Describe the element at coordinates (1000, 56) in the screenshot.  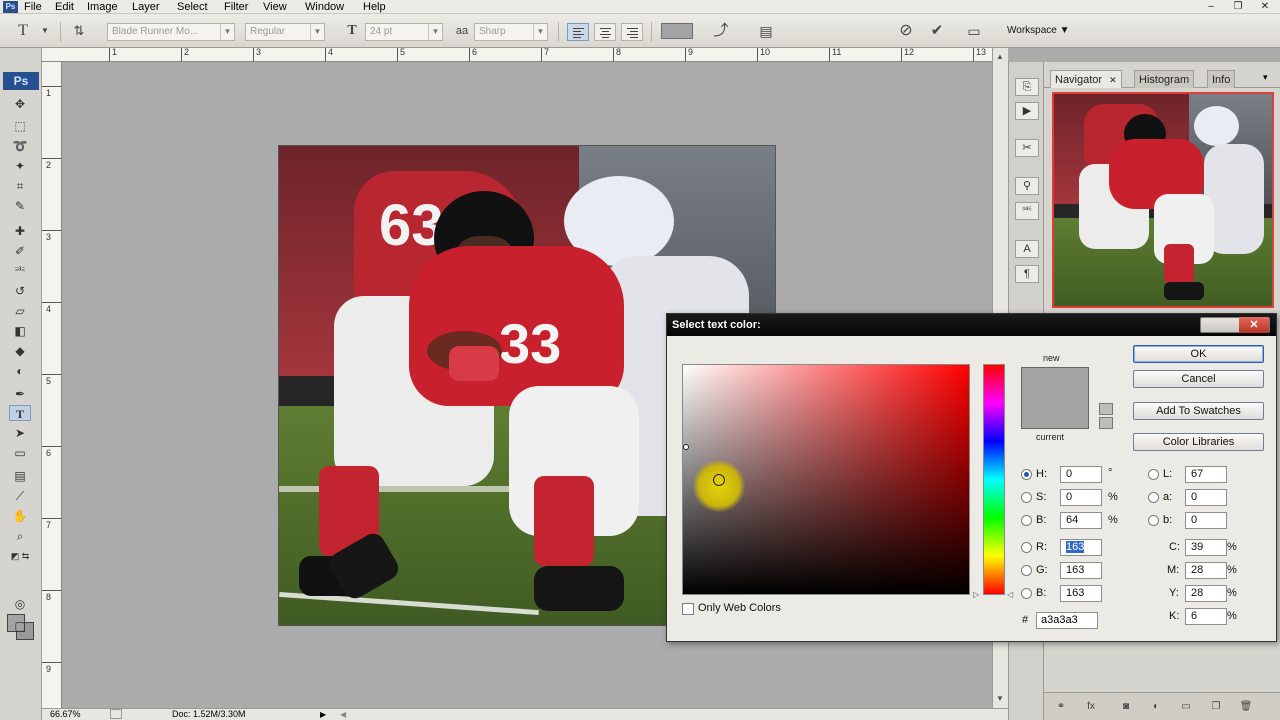
I see `scroll-up-icon: ▲` at that location.